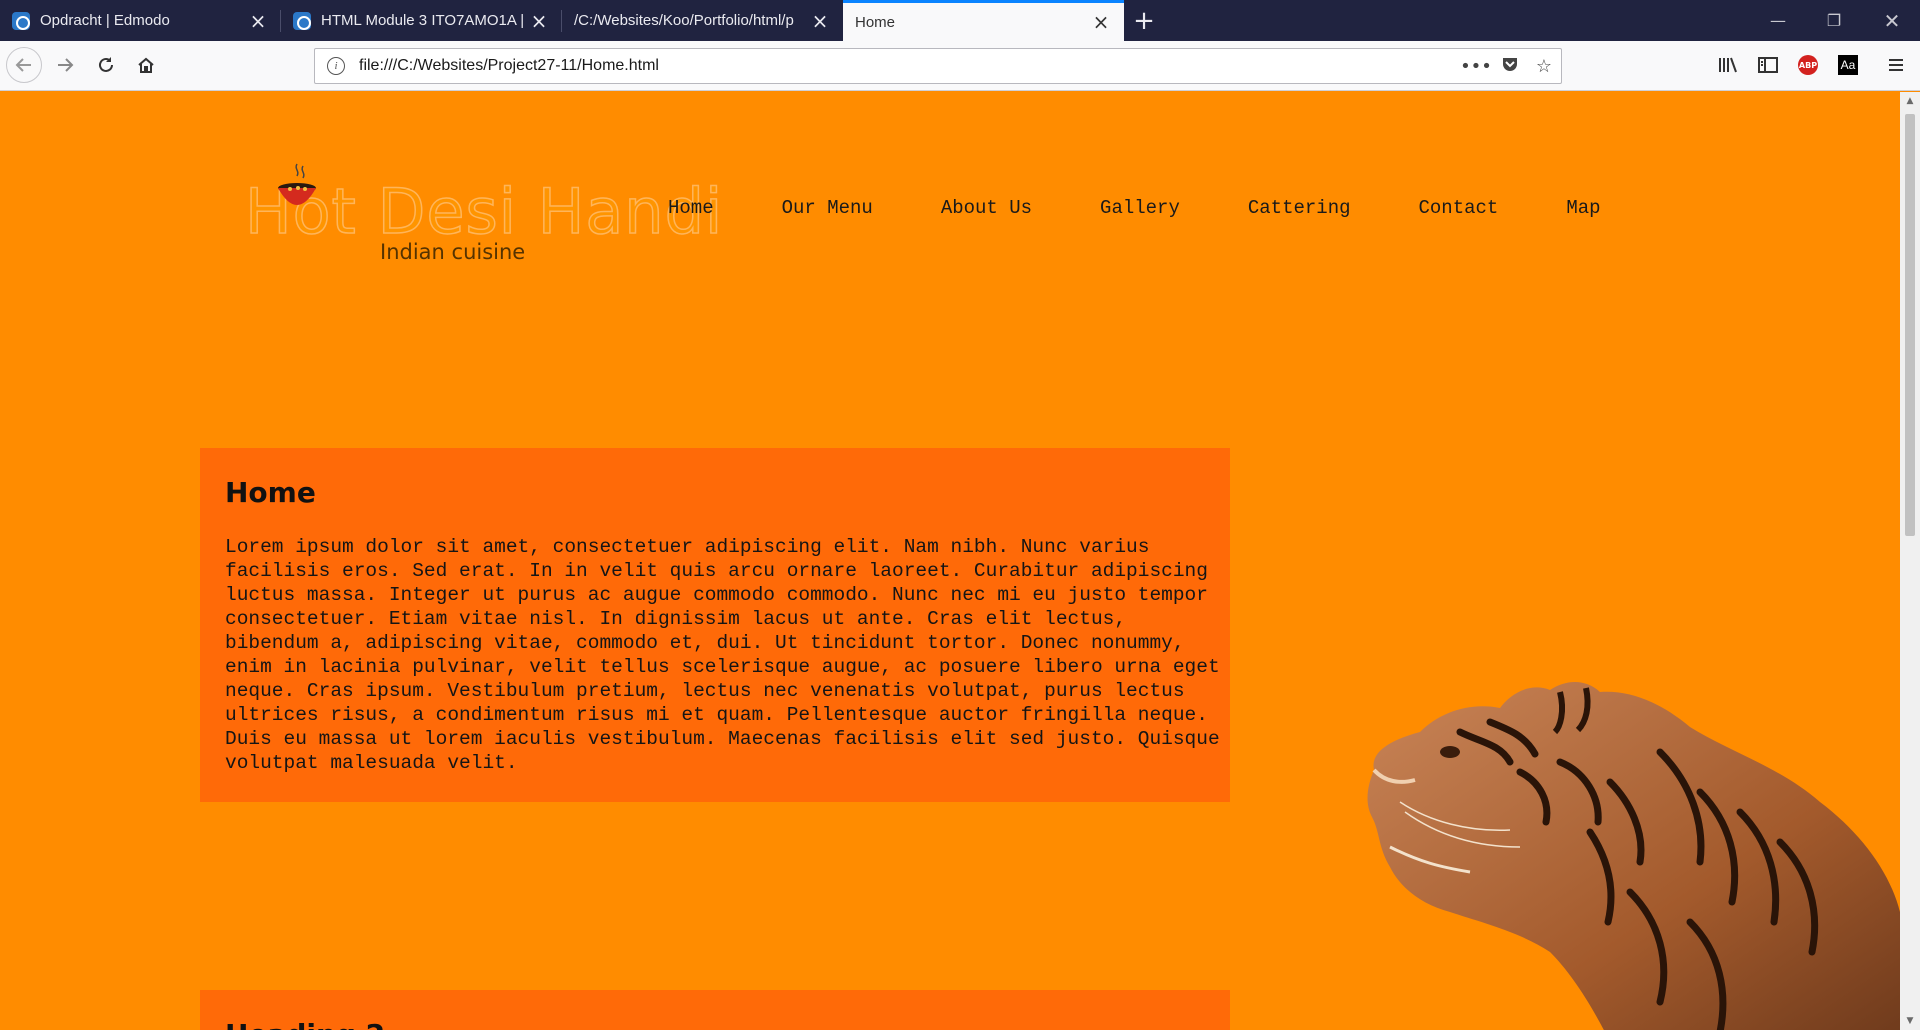  What do you see at coordinates (1910, 101) in the screenshot?
I see `scroll-up-arrow-icon: ▲` at bounding box center [1910, 101].